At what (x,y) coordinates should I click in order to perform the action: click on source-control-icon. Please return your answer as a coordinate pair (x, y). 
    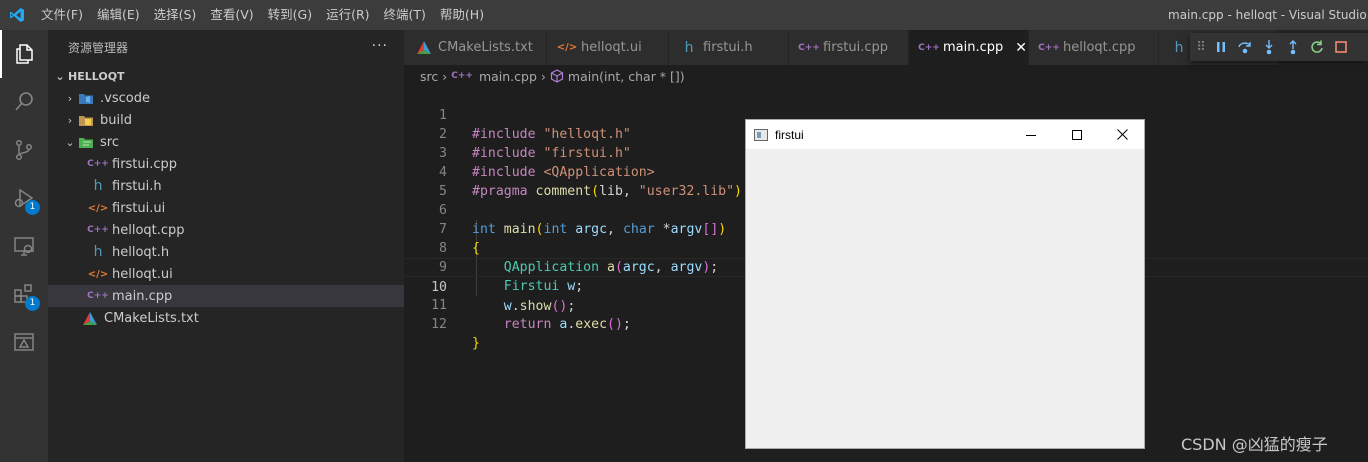
    Looking at the image, I should click on (24, 150).